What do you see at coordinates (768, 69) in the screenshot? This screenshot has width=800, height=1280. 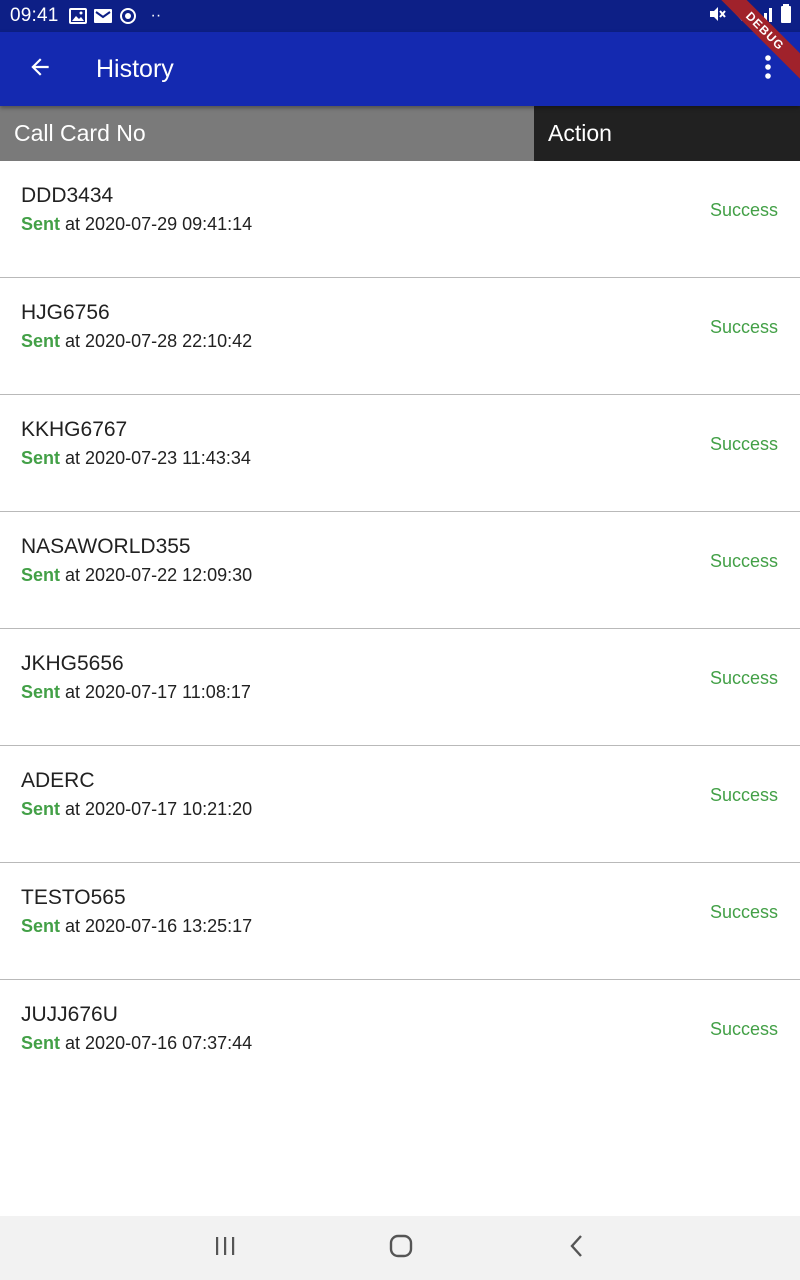 I see `more-vert-icon` at bounding box center [768, 69].